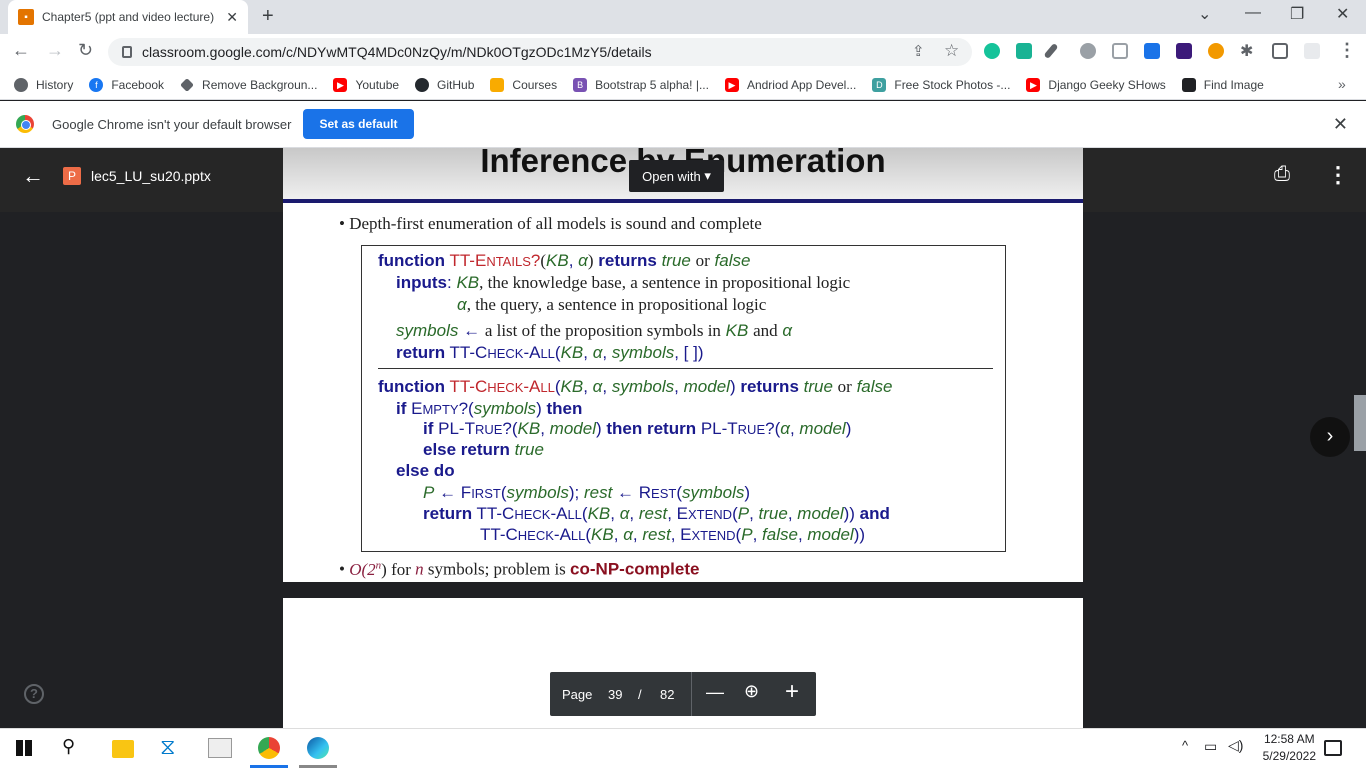 This screenshot has width=1366, height=768. Describe the element at coordinates (489, 408) in the screenshot. I see `algo-line: if EMPTY?(symbols) then` at that location.